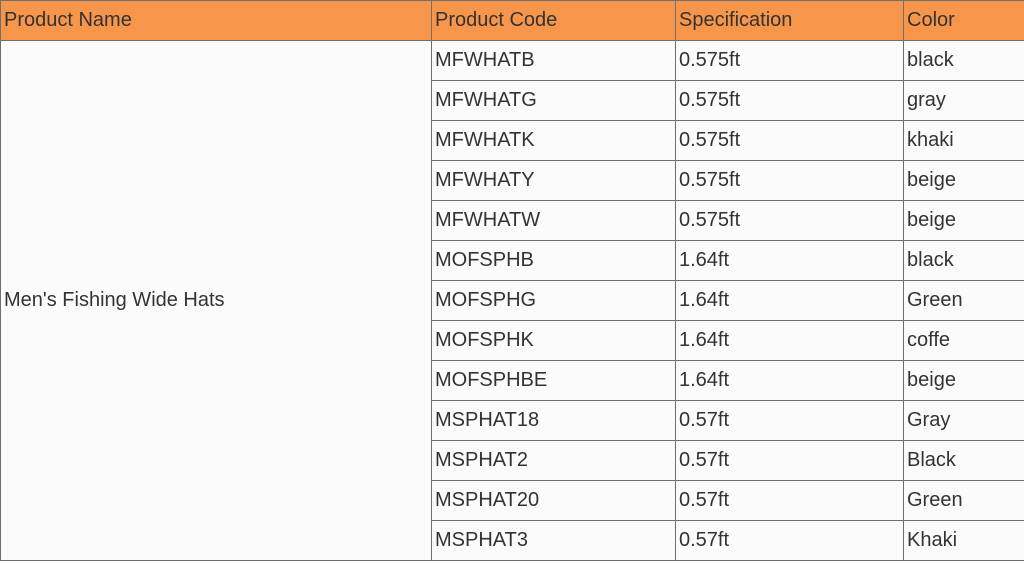 Image resolution: width=1024 pixels, height=563 pixels. Describe the element at coordinates (553, 300) in the screenshot. I see `product-code-cell: MOFSPHG` at that location.